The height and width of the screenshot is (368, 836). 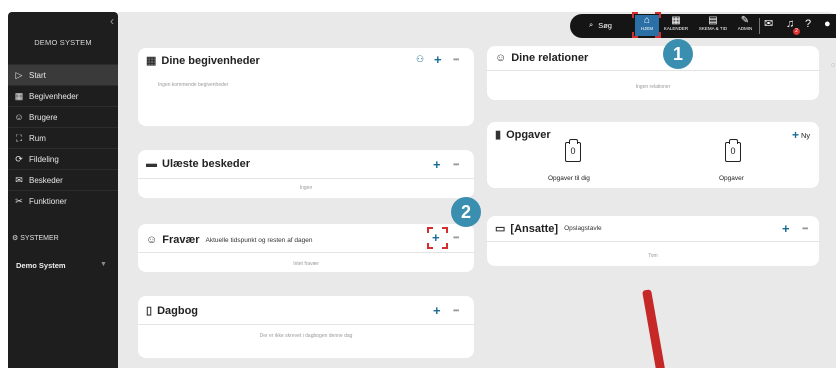 I want to click on notification-badge: 2, so click(x=796, y=31).